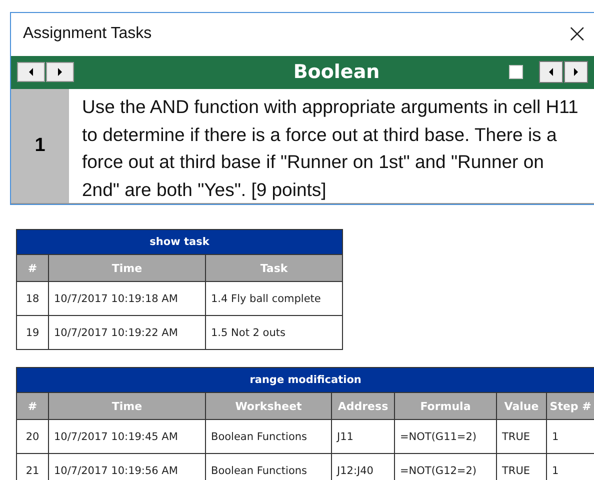  What do you see at coordinates (516, 72) in the screenshot?
I see `checkbox` at bounding box center [516, 72].